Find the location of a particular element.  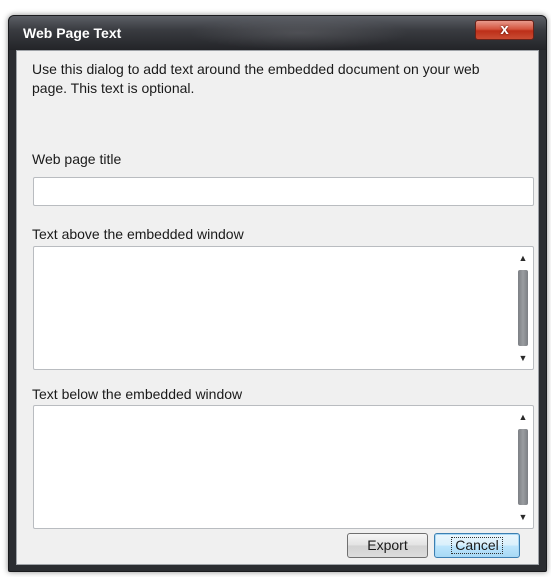

cancel-button: Cancel is located at coordinates (477, 545).